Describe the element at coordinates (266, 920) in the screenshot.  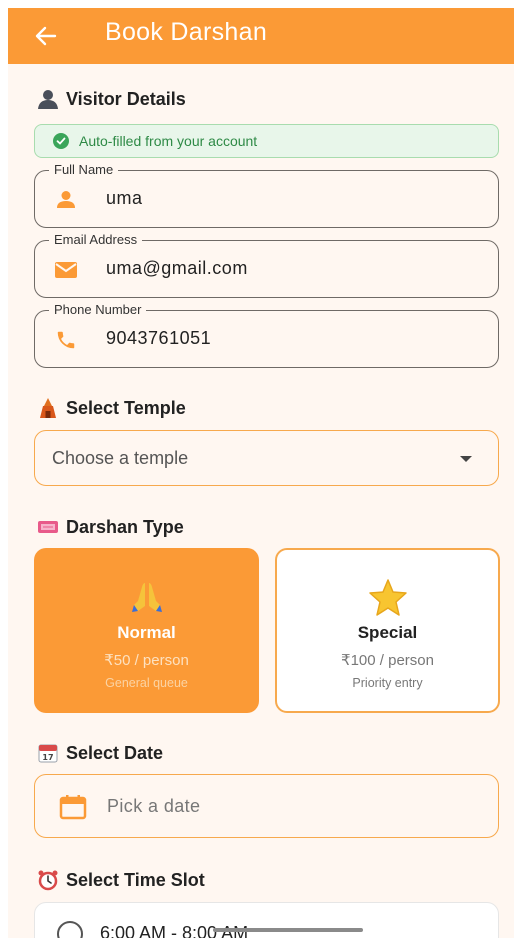
I see `time-slot-option: 6:00 AM - 8:00 AM` at that location.